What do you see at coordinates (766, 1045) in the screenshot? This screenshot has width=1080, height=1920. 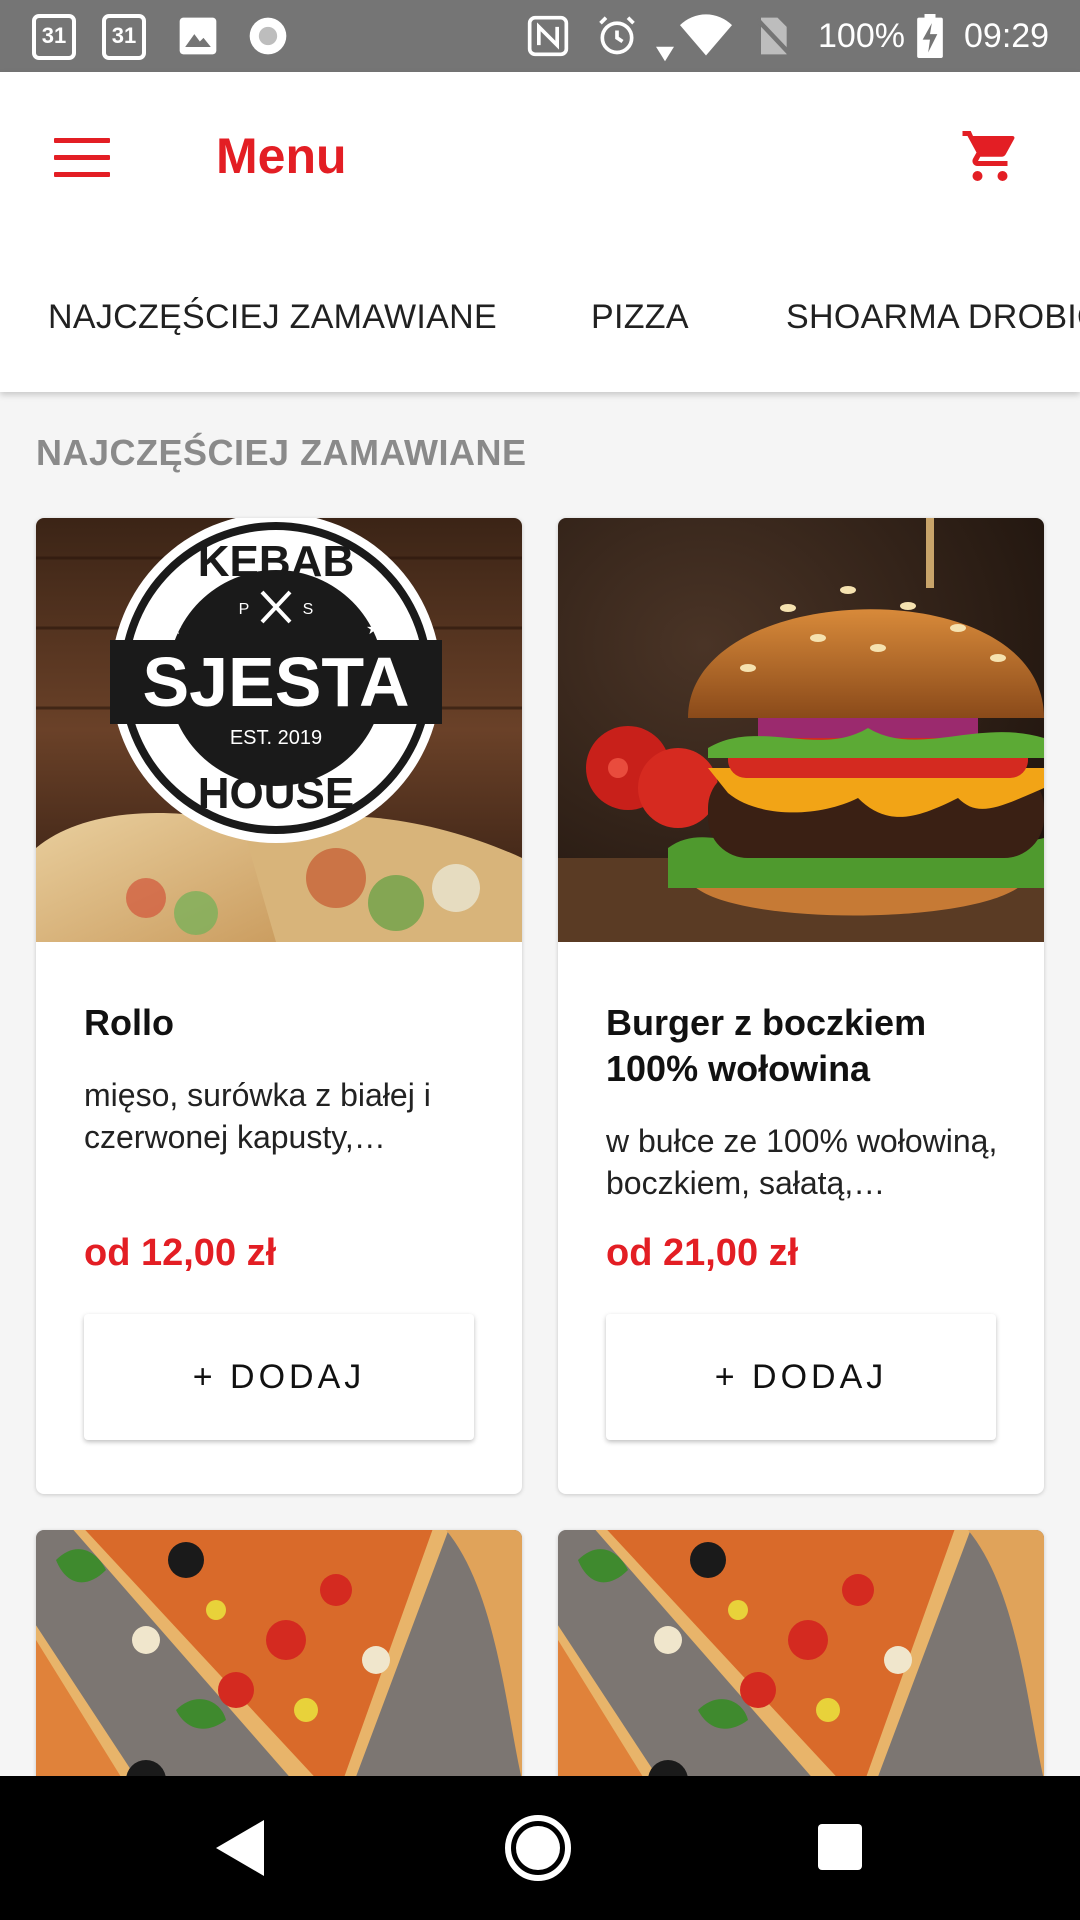 I see `product-name: Burger z boczkiem 100% wołowina` at bounding box center [766, 1045].